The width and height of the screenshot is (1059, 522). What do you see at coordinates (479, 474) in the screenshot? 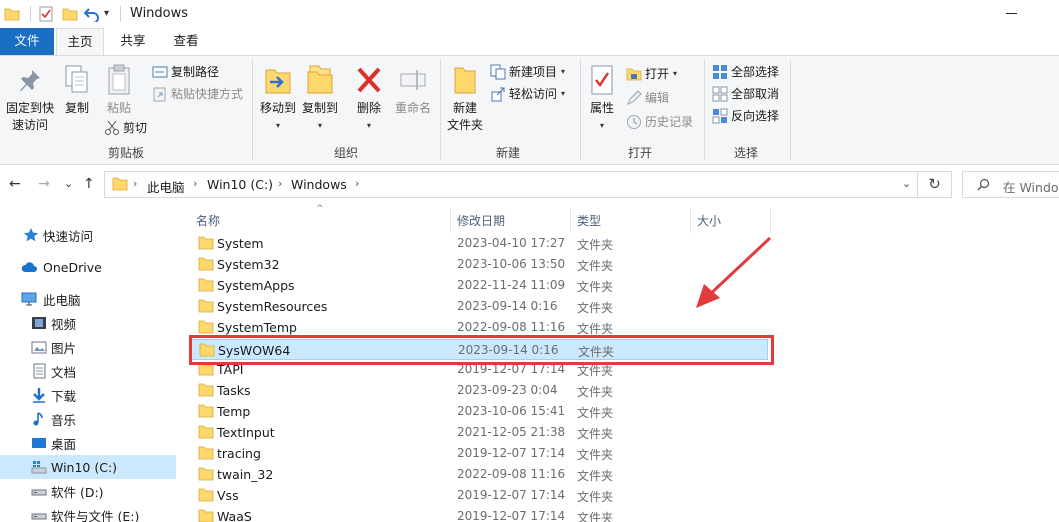
I see `table-row: twain_32 2022-09-08 11:16 文件夹` at bounding box center [479, 474].